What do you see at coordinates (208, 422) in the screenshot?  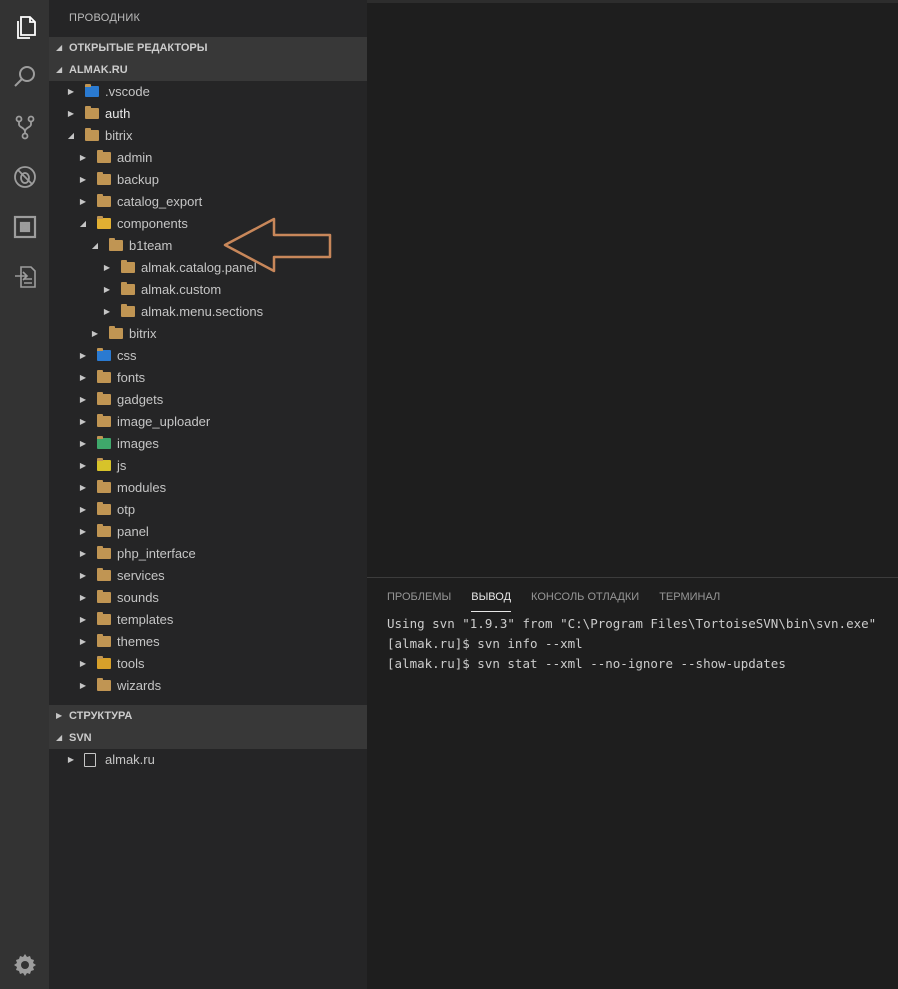 I see `tree-item: ▶ image_uploader` at bounding box center [208, 422].